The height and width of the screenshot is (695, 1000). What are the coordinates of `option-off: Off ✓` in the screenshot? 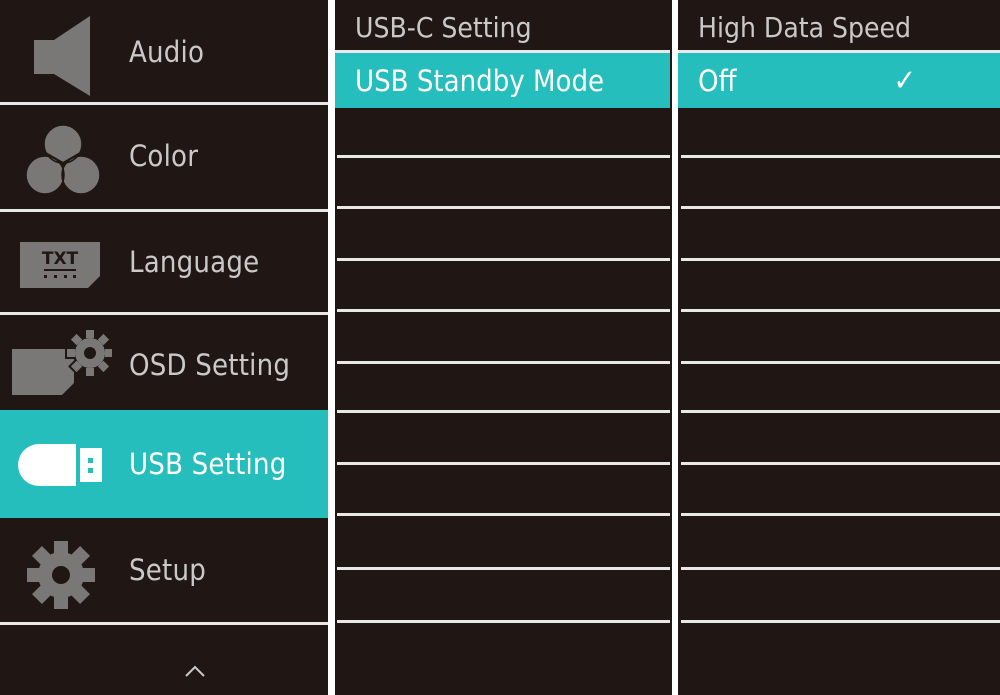 It's located at (839, 80).